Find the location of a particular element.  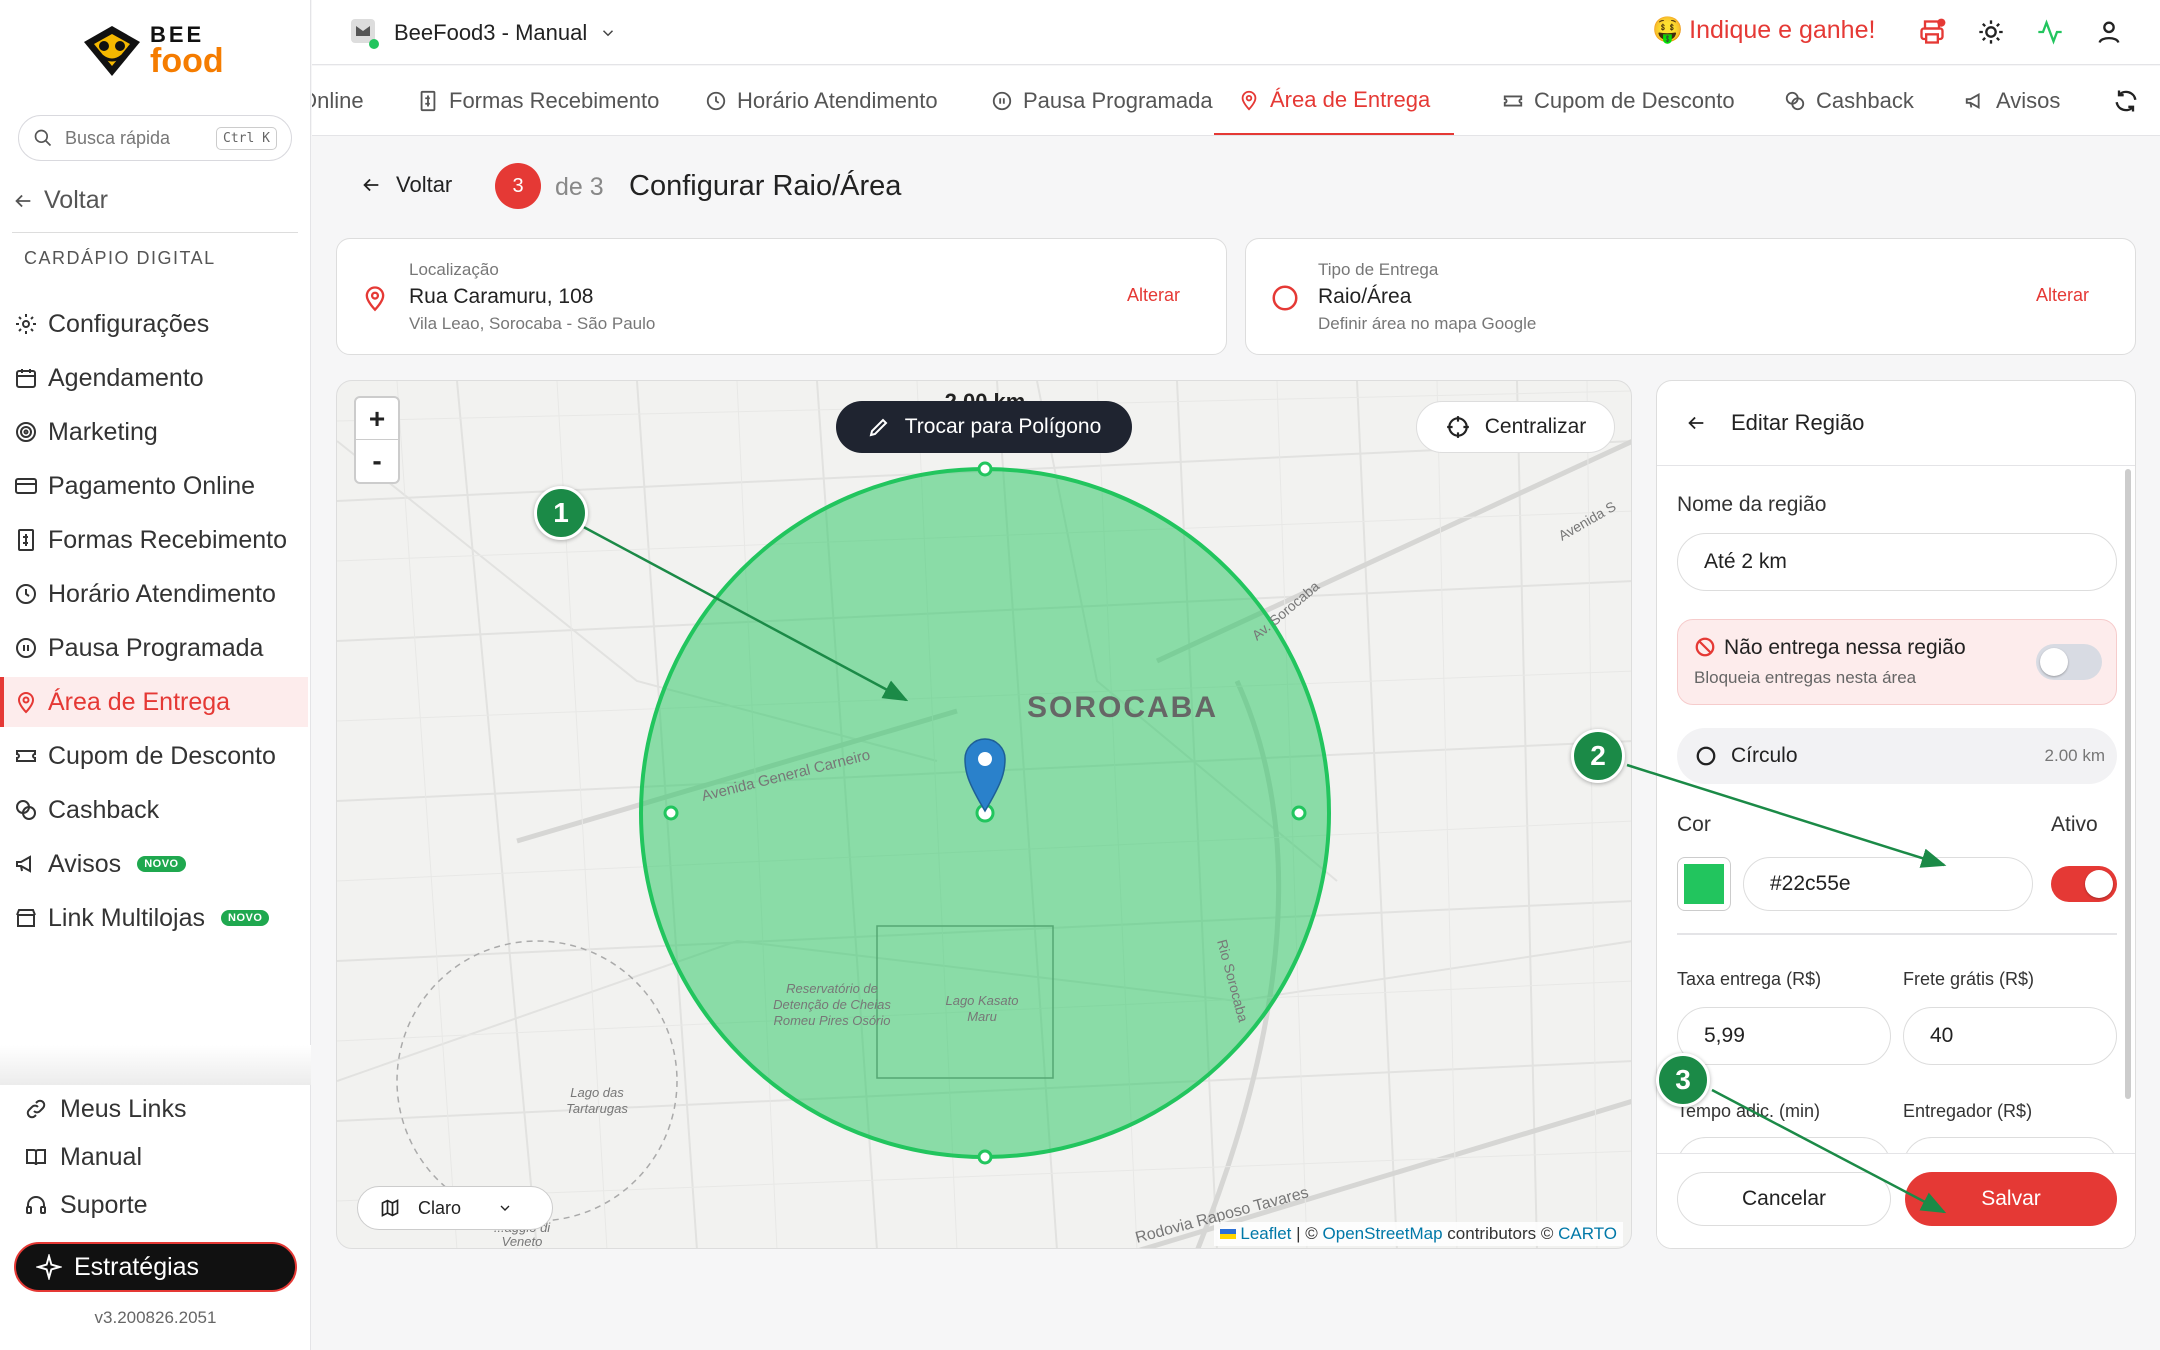

color-label: Cor is located at coordinates (1694, 824).